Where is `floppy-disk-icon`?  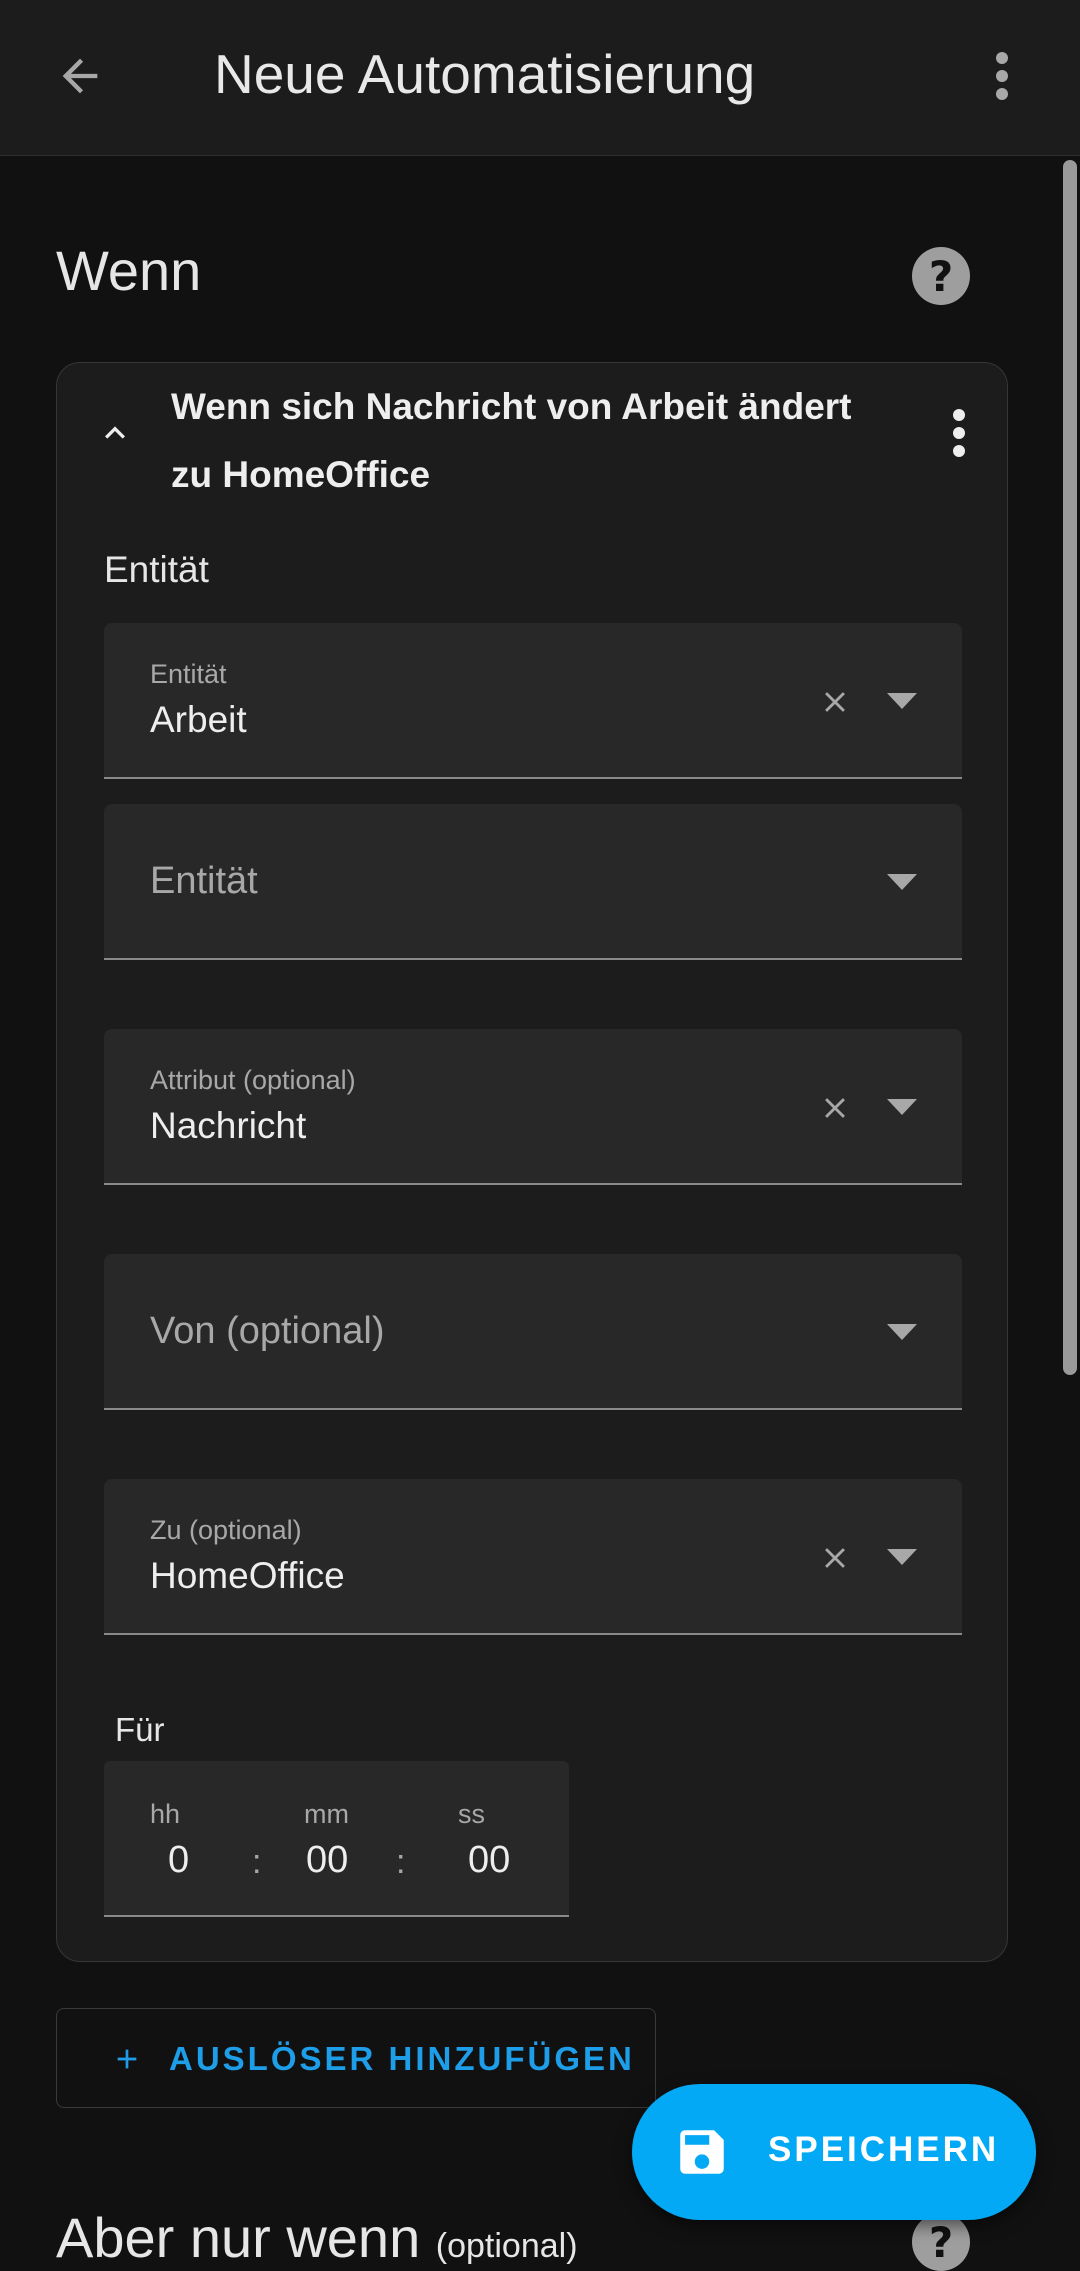
floppy-disk-icon is located at coordinates (702, 2152).